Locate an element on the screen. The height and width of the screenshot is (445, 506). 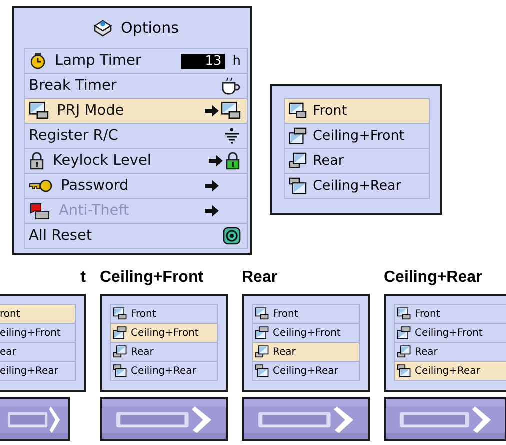
mode-heading: Ceiling+Rear is located at coordinates (434, 278).